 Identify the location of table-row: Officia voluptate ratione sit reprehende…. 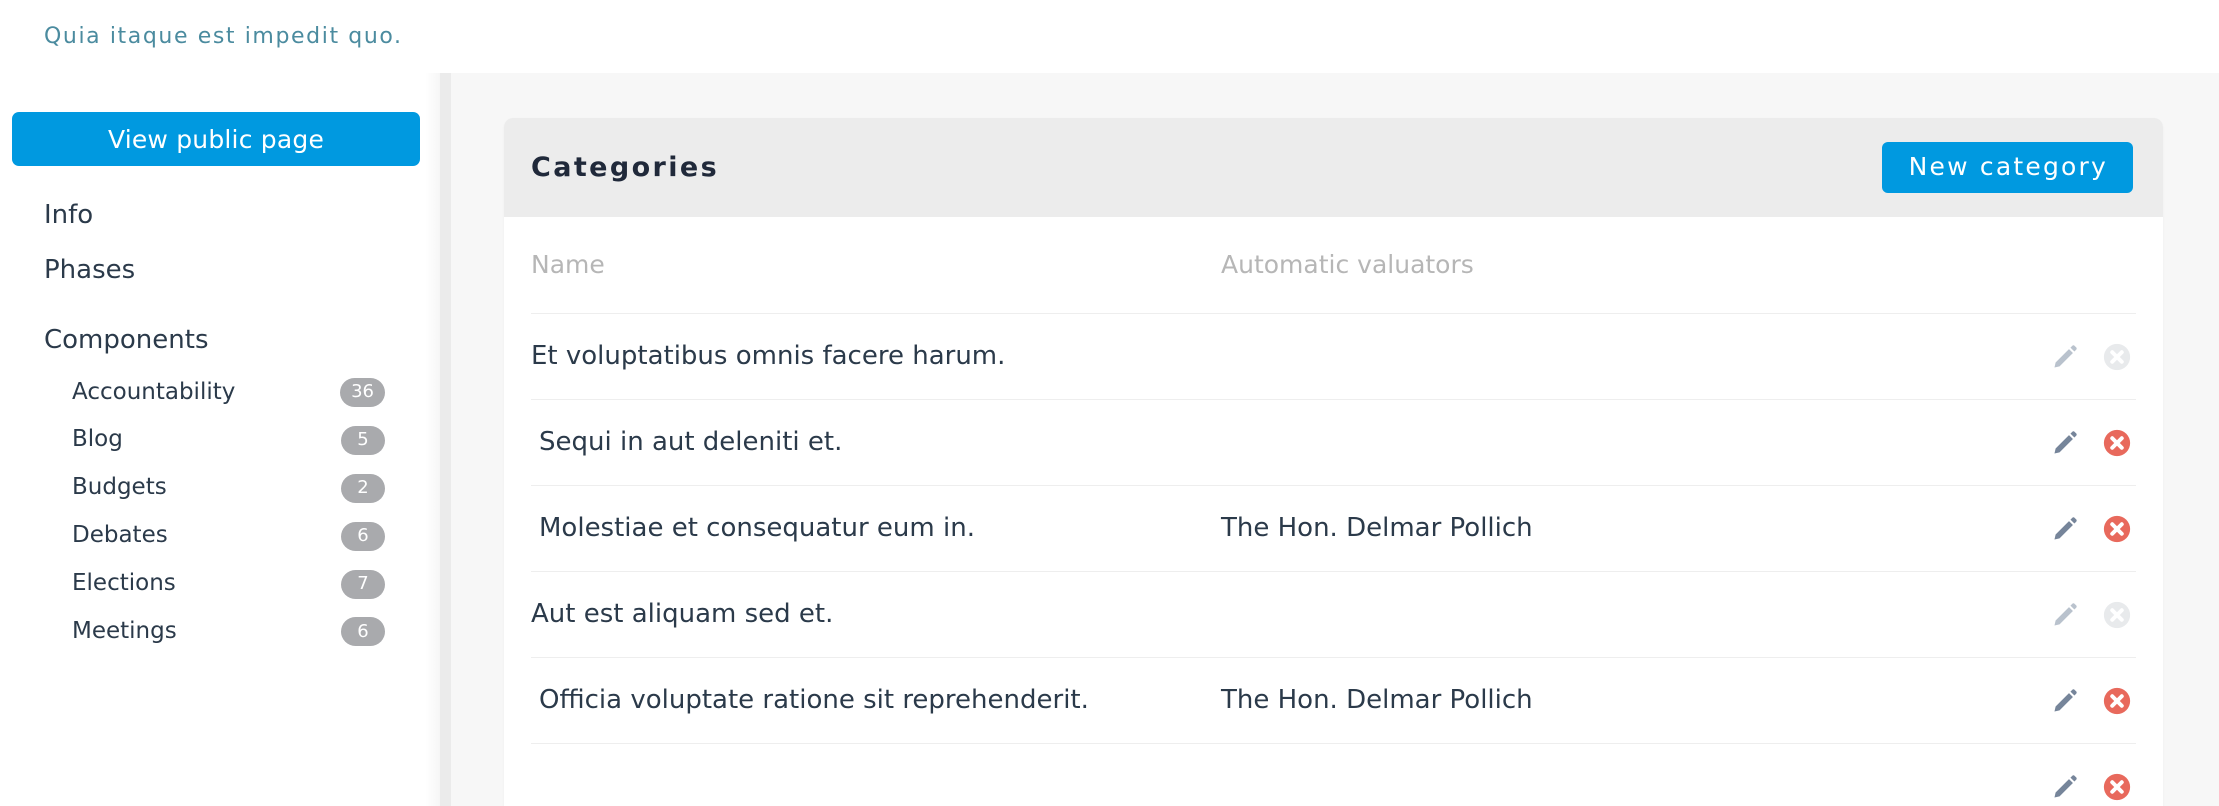
(1333, 700).